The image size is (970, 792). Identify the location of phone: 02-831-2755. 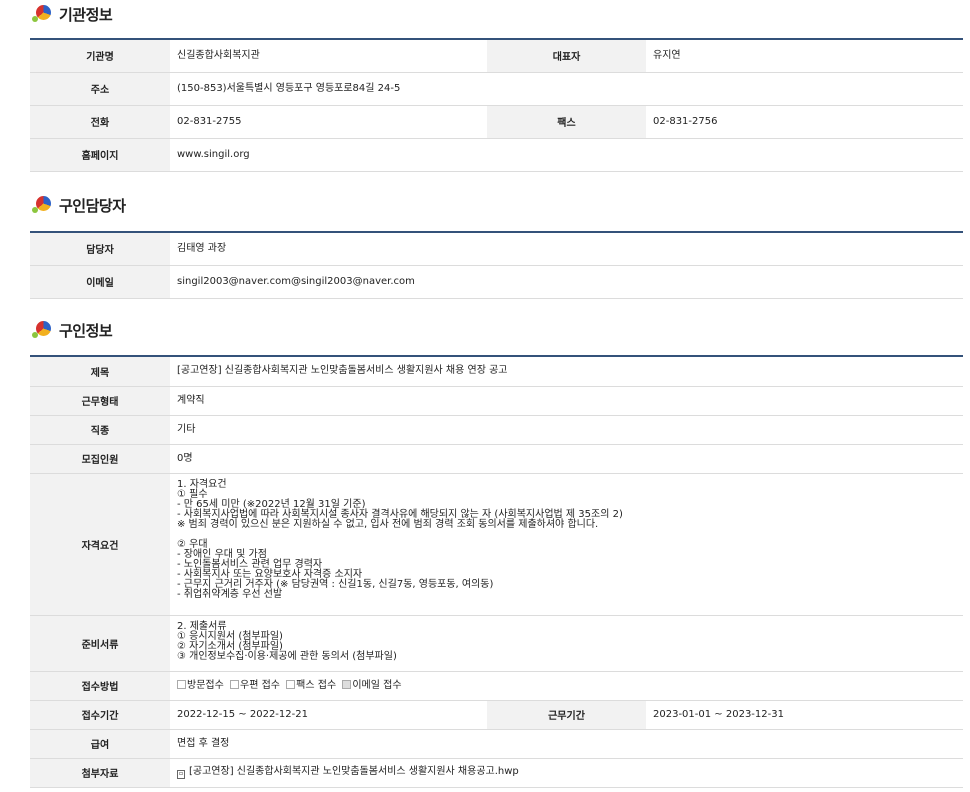
(328, 122).